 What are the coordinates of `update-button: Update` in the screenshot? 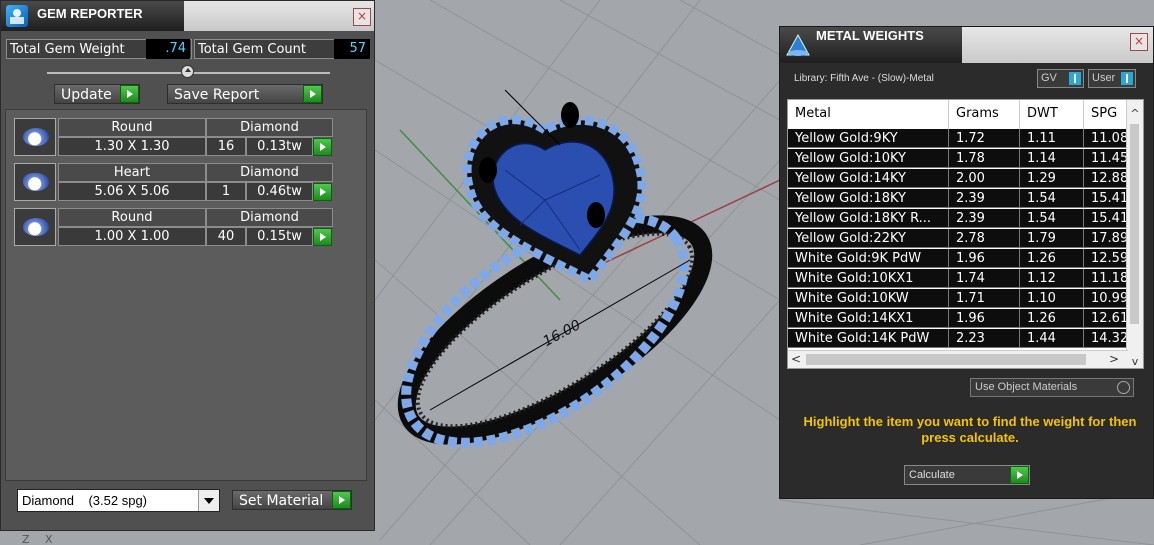 It's located at (97, 94).